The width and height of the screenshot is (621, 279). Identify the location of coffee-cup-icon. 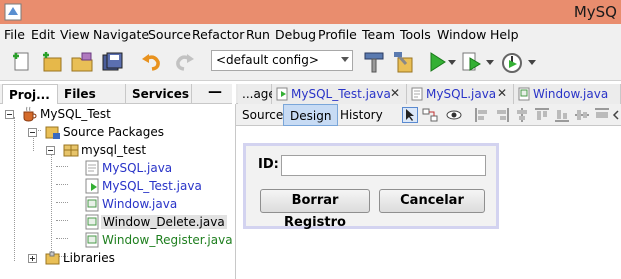
(30, 114).